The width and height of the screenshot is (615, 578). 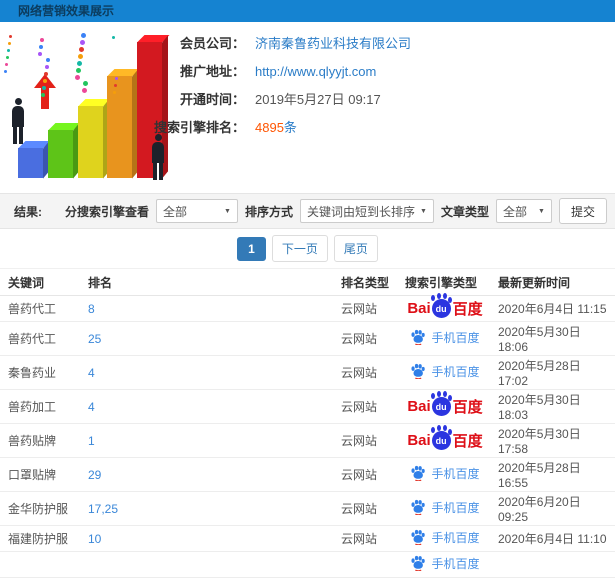 I want to click on table-row: 福建防护服 10 云网站 手机百度 2020年6月4日 11:10, so click(x=307, y=538).